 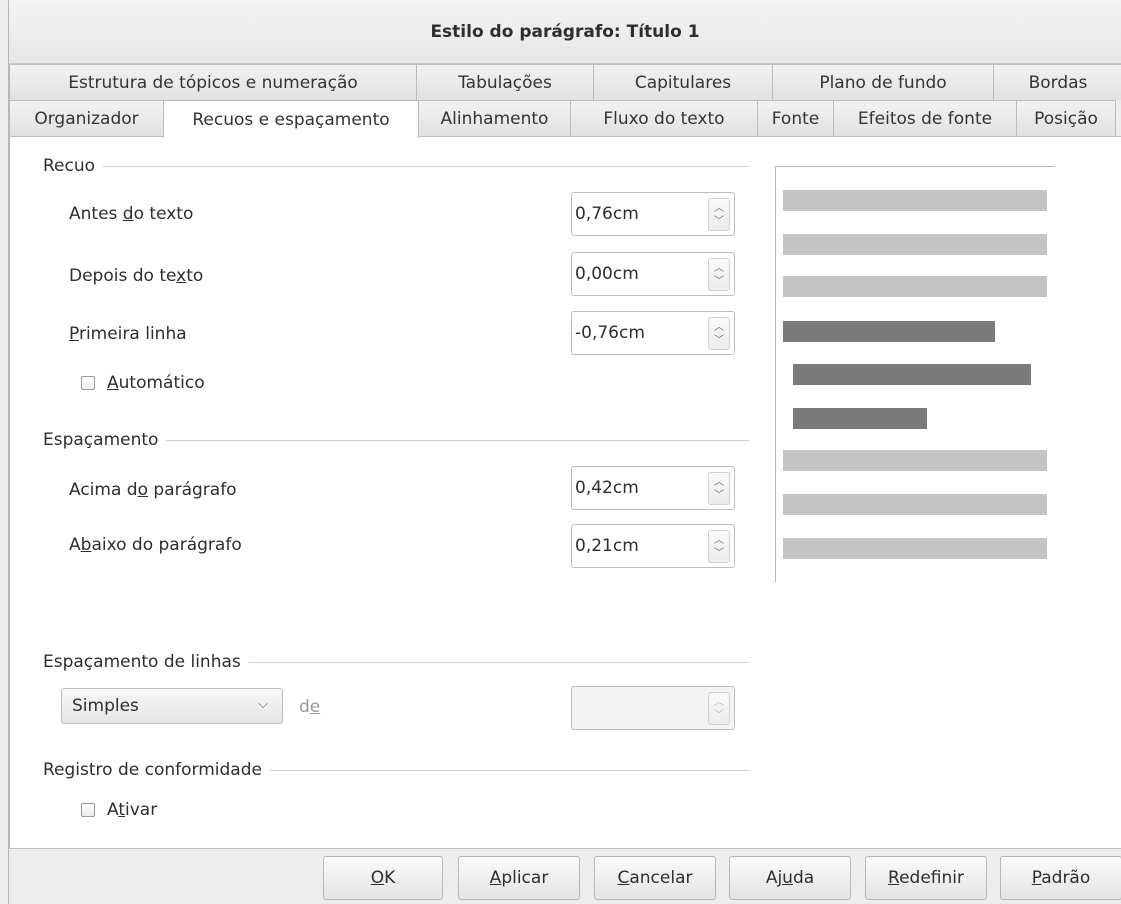 What do you see at coordinates (1060, 878) in the screenshot?
I see `standard-button: Padrão` at bounding box center [1060, 878].